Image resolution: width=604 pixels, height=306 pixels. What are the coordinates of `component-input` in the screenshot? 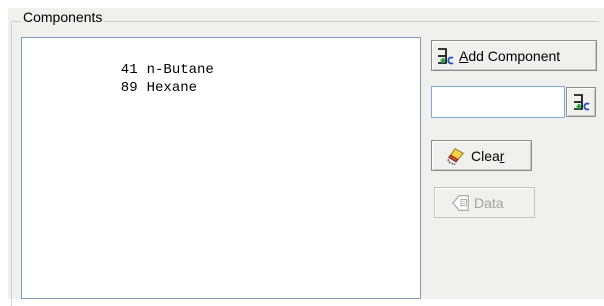 It's located at (498, 102).